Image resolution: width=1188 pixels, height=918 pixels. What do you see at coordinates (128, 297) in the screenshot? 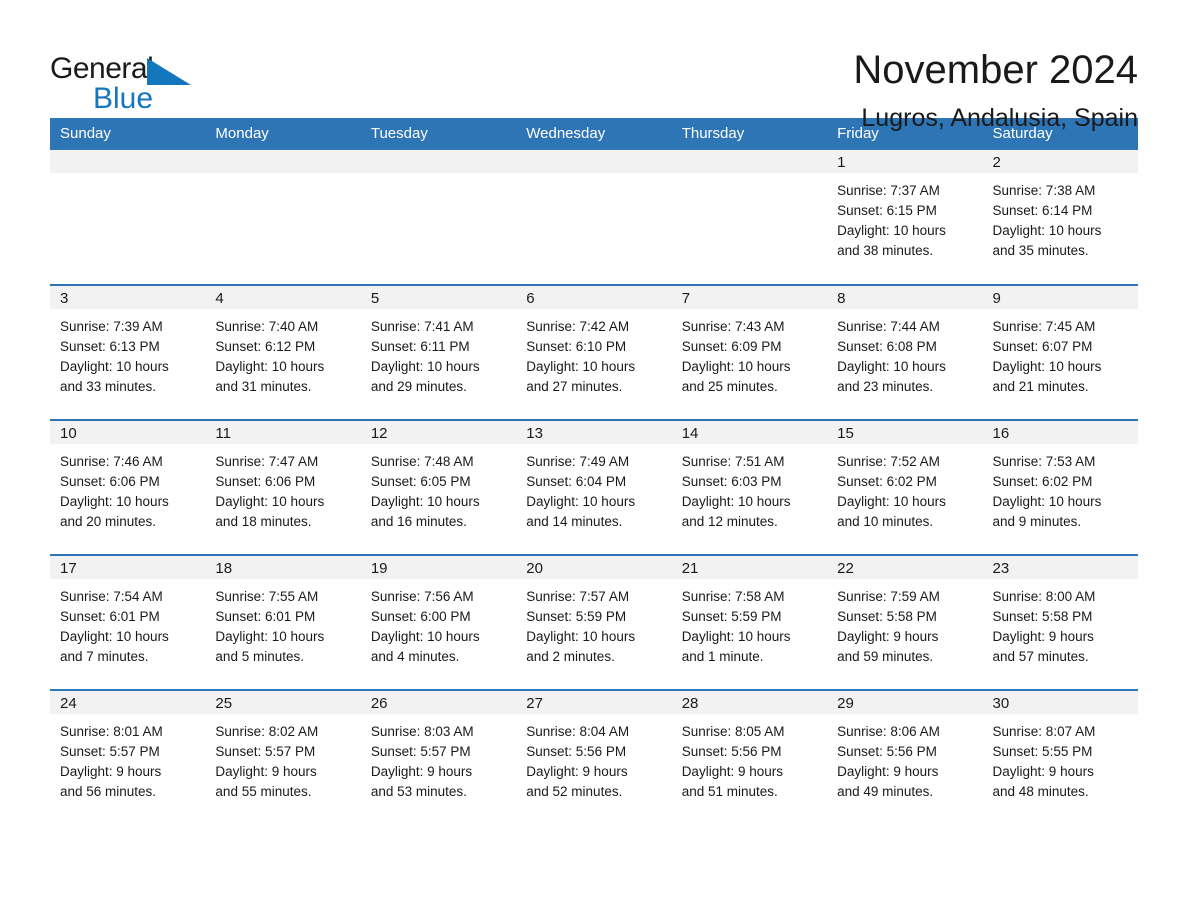
I see `day-number: 3` at bounding box center [128, 297].